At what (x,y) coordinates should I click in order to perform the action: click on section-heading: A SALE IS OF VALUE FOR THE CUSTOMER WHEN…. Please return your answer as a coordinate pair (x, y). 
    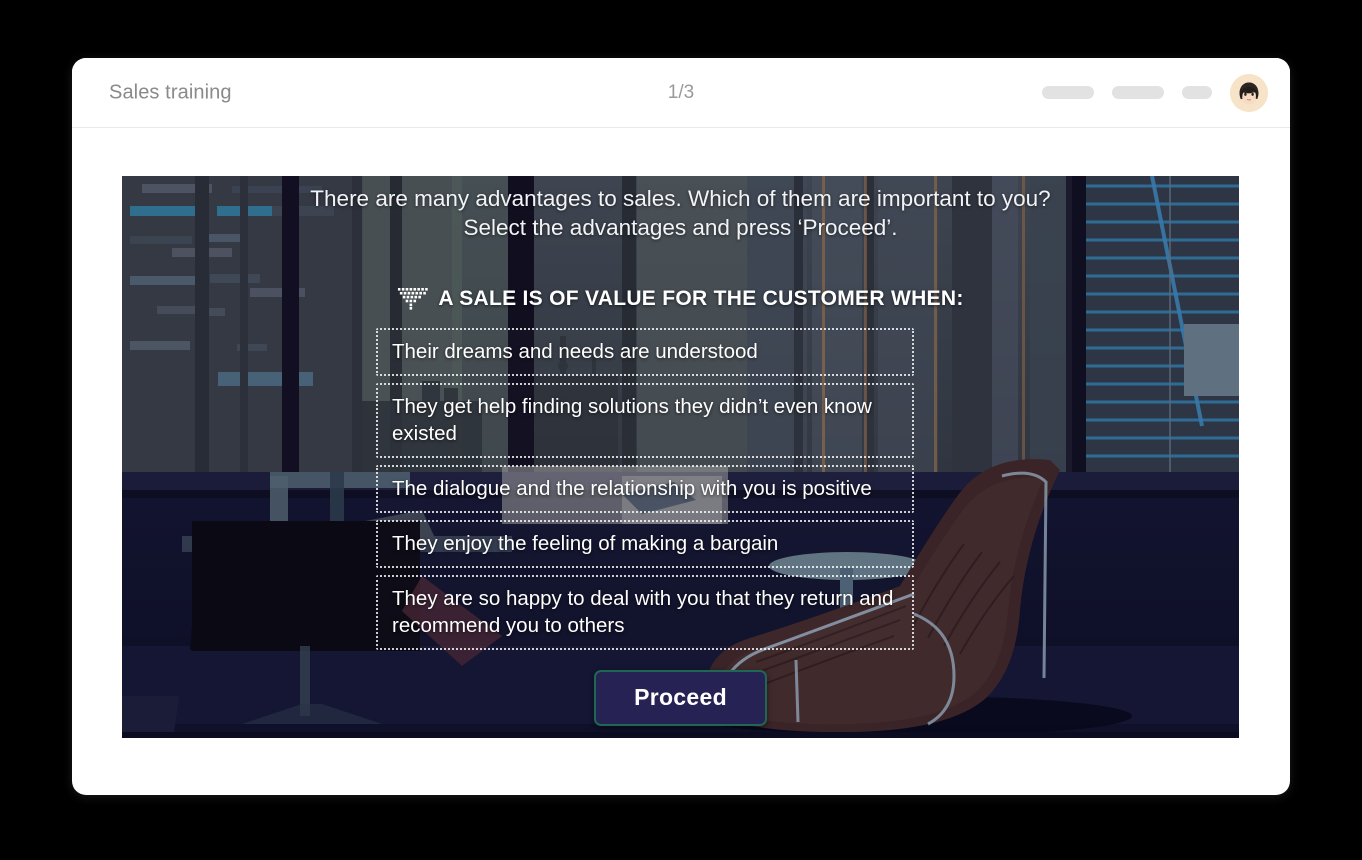
    Looking at the image, I should click on (680, 299).